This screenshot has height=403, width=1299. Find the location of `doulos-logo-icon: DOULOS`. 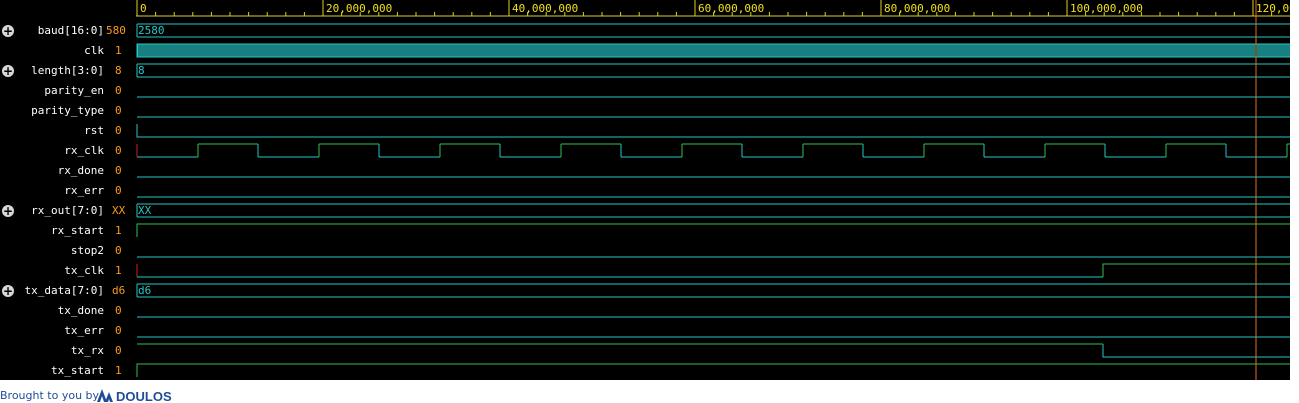

doulos-logo-icon: DOULOS is located at coordinates (136, 395).